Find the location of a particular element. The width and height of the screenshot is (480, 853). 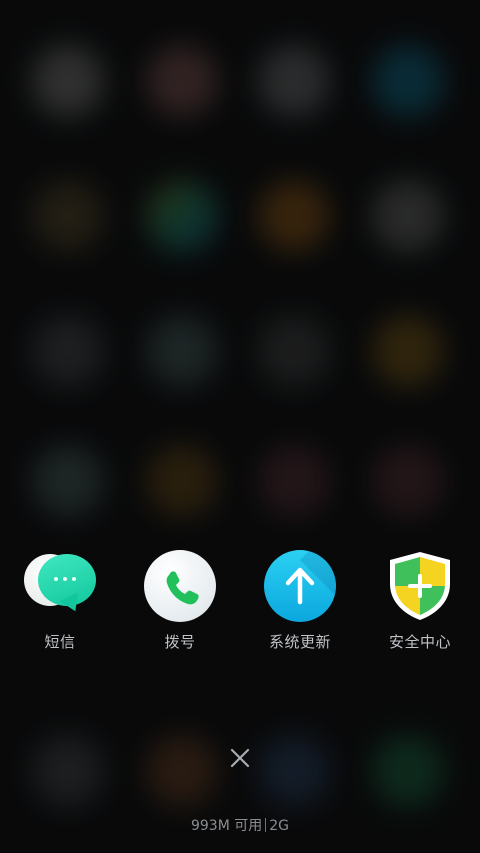

divider is located at coordinates (266, 825).